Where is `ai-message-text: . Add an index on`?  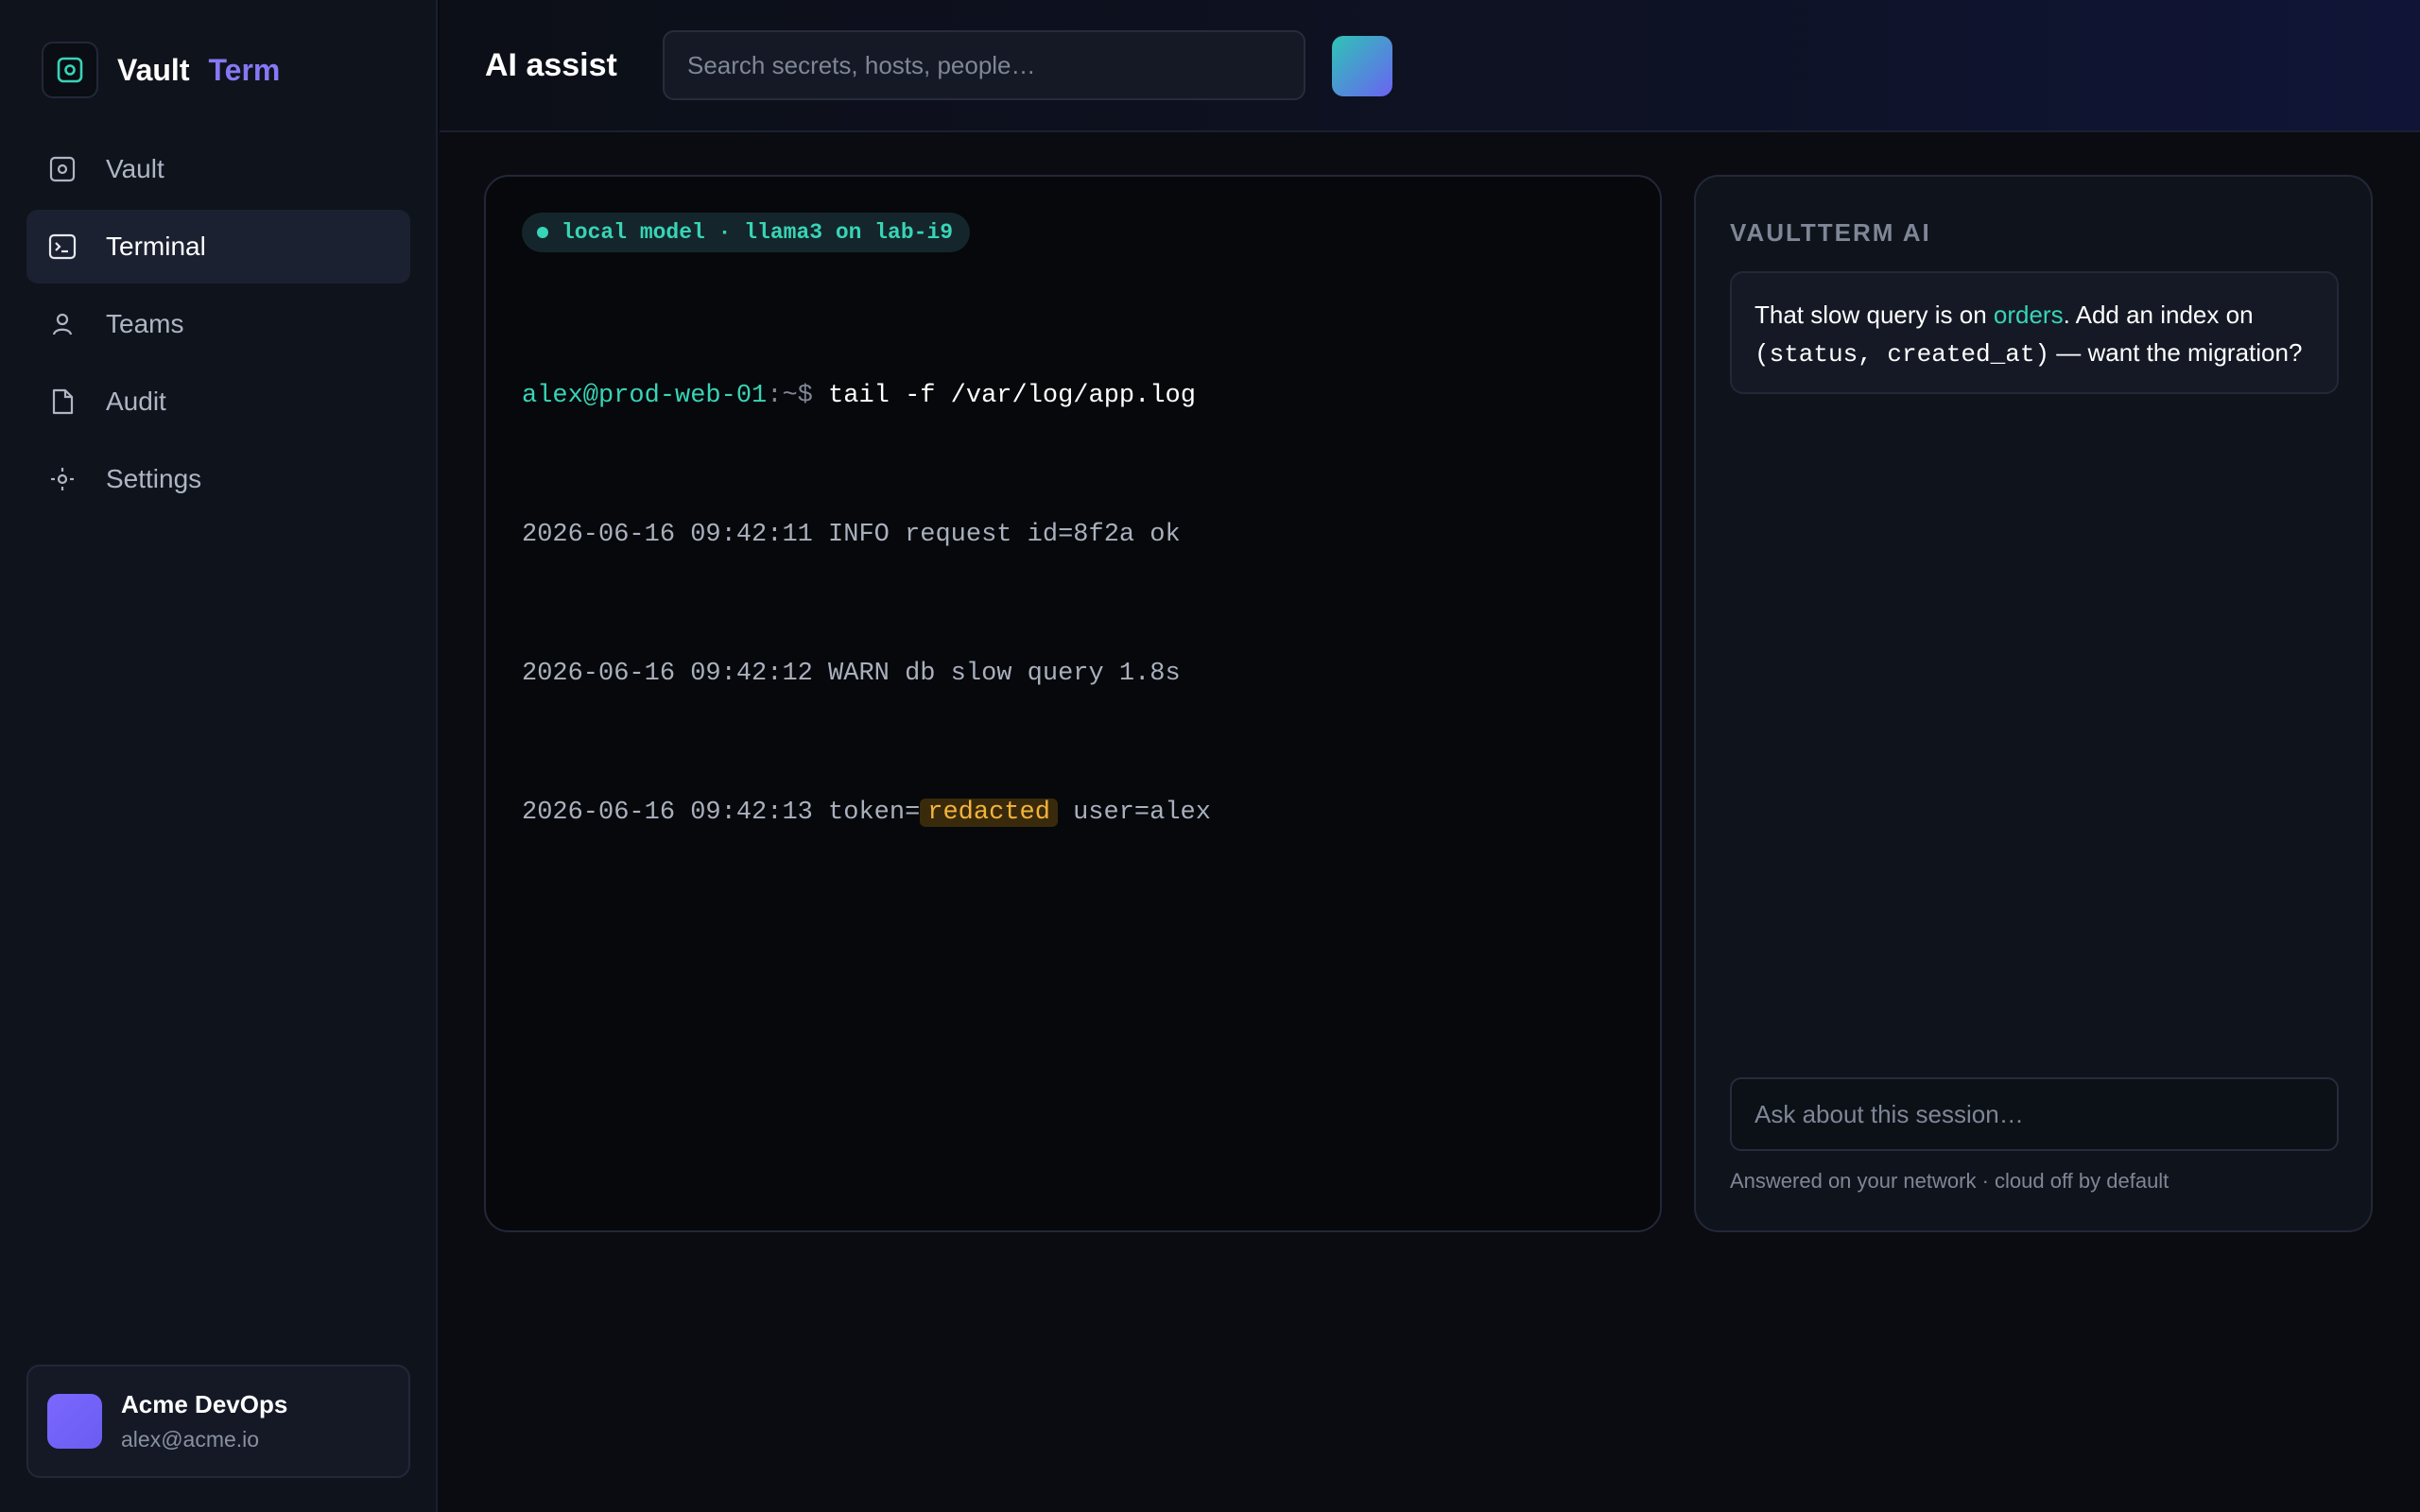 ai-message-text: . Add an index on is located at coordinates (2159, 315).